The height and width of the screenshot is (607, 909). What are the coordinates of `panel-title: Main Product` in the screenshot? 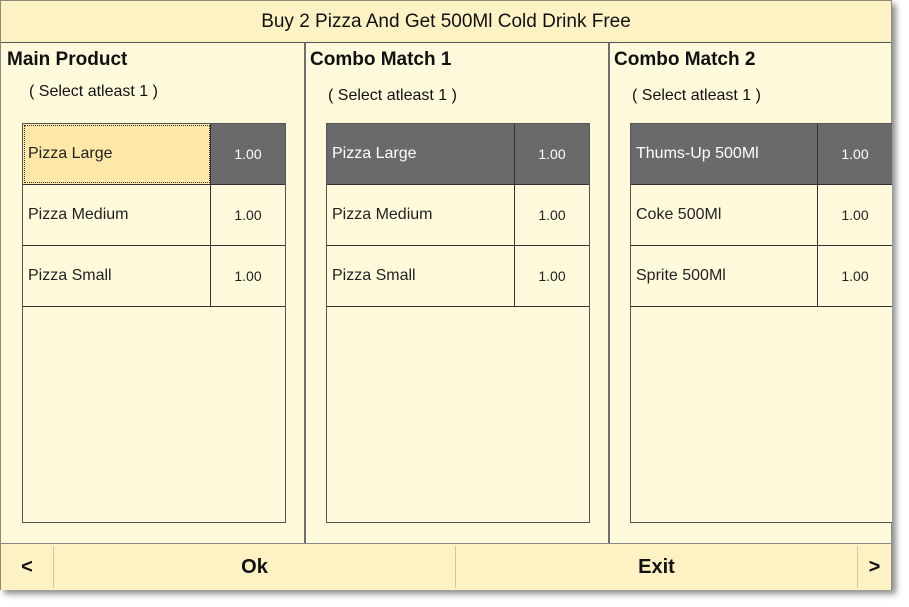 It's located at (67, 59).